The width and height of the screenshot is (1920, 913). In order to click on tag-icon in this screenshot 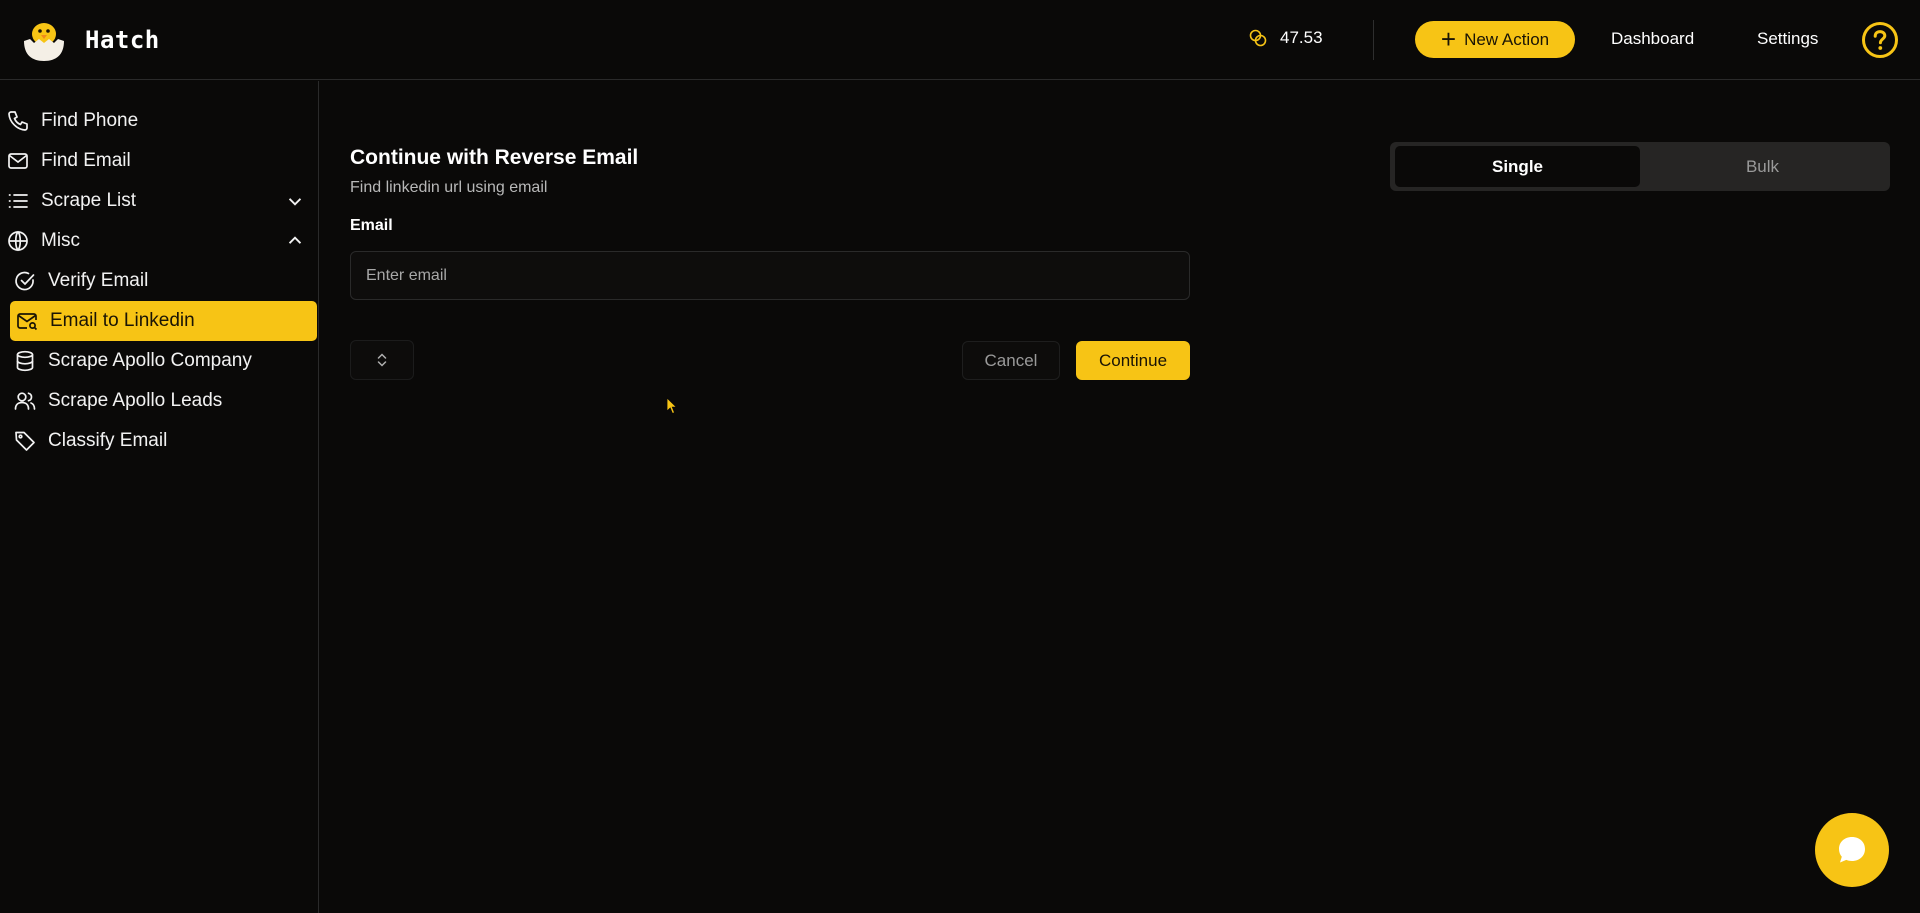, I will do `click(25, 441)`.